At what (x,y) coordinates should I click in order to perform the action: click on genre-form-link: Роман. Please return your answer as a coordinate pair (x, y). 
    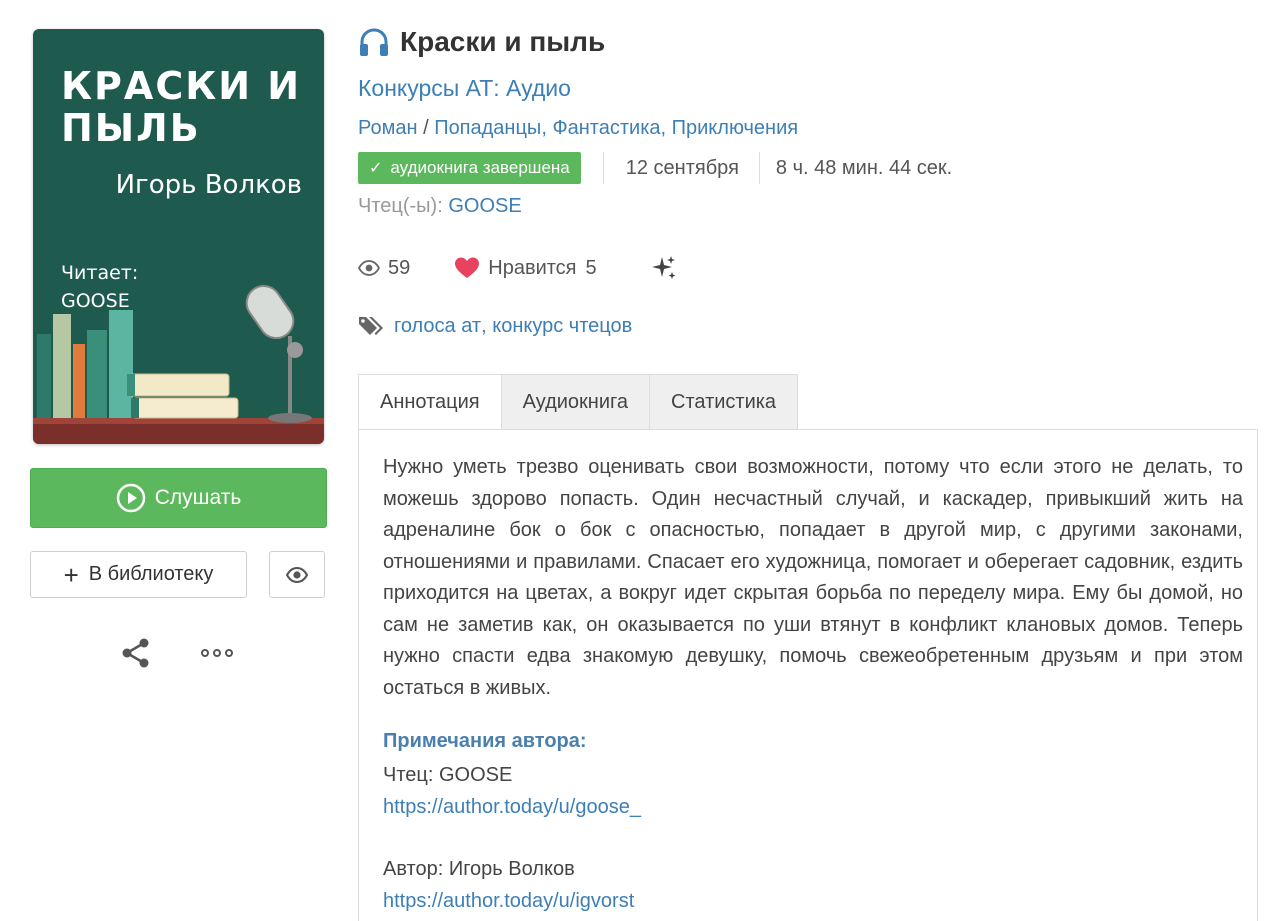
    Looking at the image, I should click on (388, 128).